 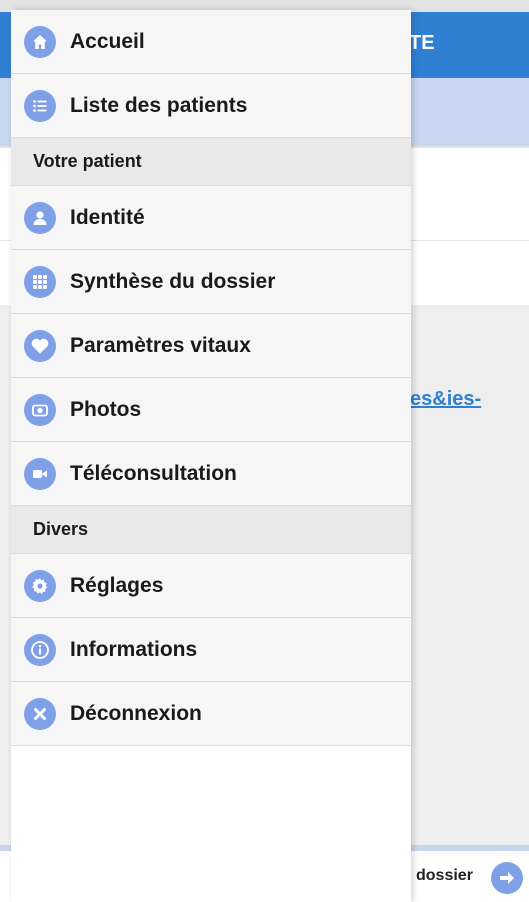 What do you see at coordinates (159, 105) in the screenshot?
I see `menu-item-label: Liste des patients` at bounding box center [159, 105].